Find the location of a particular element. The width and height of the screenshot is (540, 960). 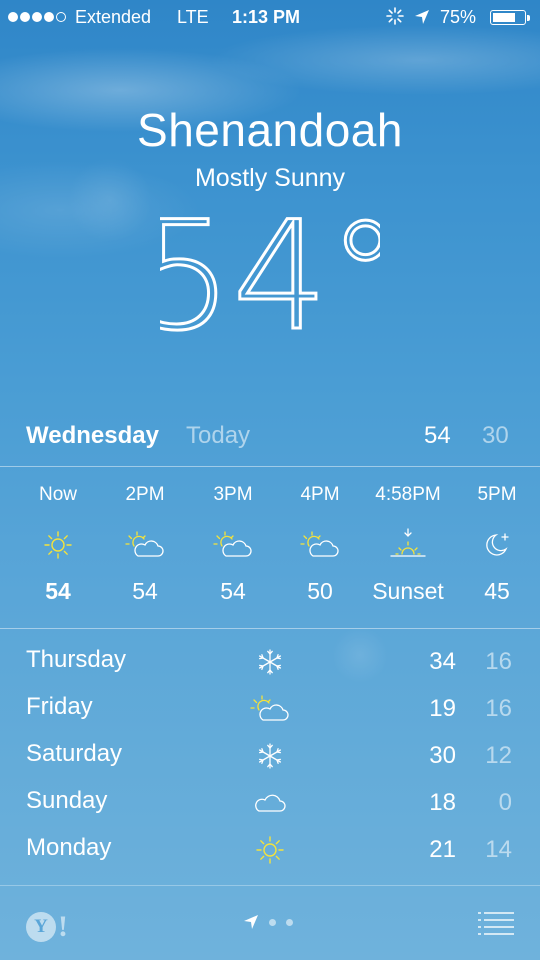

daily-day-name: Thursday is located at coordinates (76, 659).